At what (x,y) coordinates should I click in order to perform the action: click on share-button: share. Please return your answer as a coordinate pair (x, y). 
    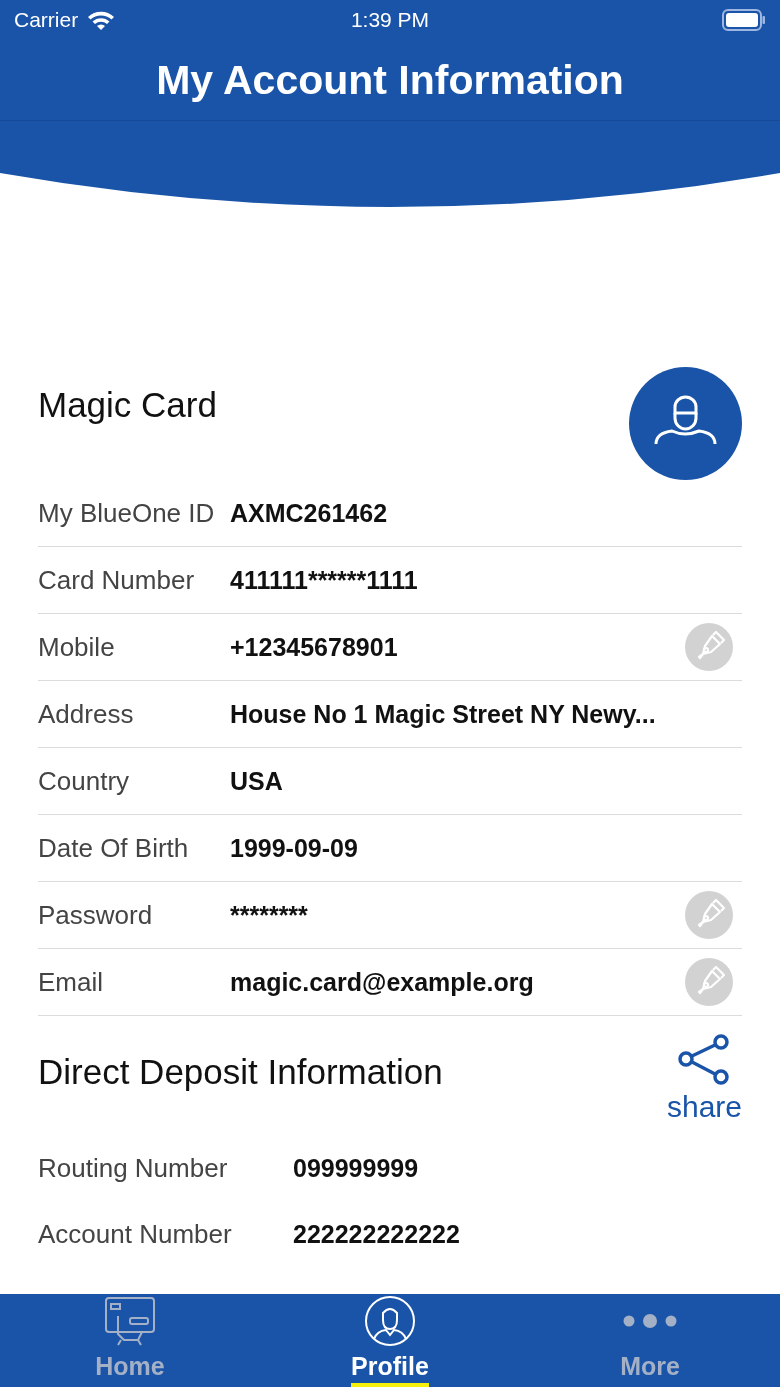
    Looking at the image, I should click on (704, 1084).